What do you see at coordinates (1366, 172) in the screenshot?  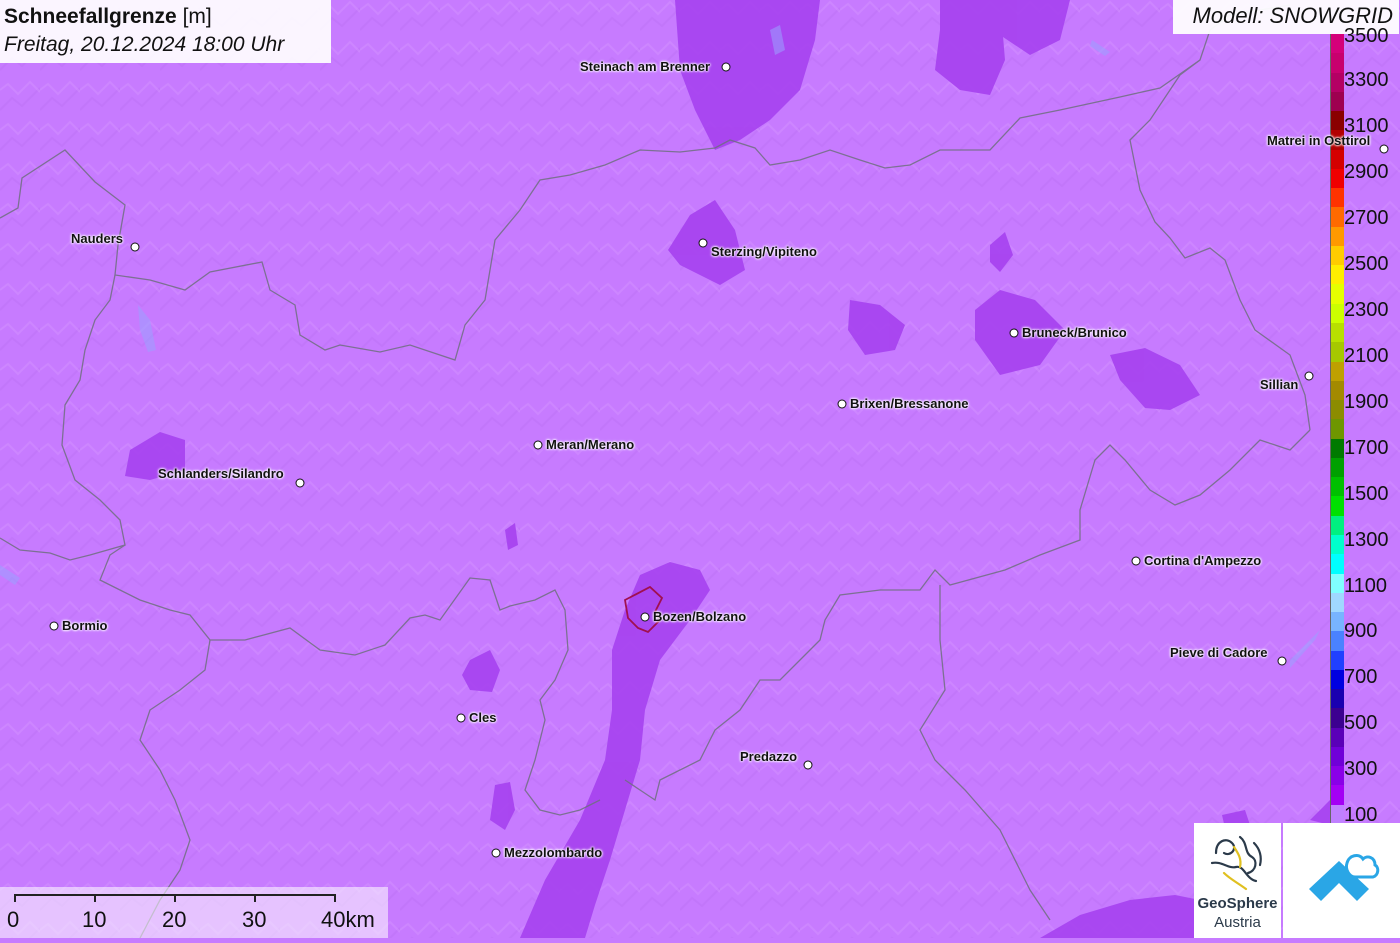 I see `legend-label: 2900` at bounding box center [1366, 172].